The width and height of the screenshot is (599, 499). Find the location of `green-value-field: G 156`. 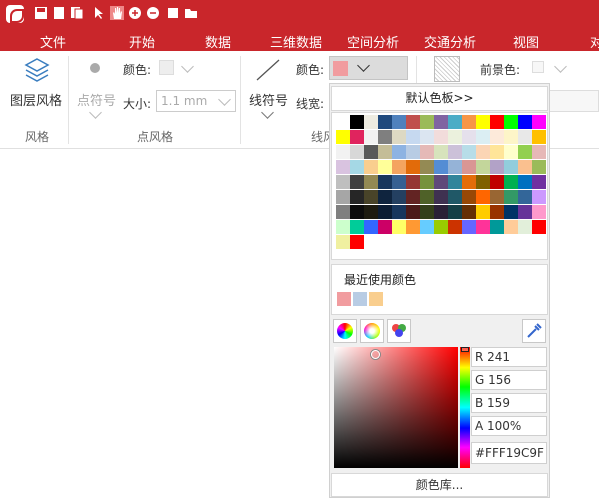

green-value-field: G 156 is located at coordinates (509, 380).